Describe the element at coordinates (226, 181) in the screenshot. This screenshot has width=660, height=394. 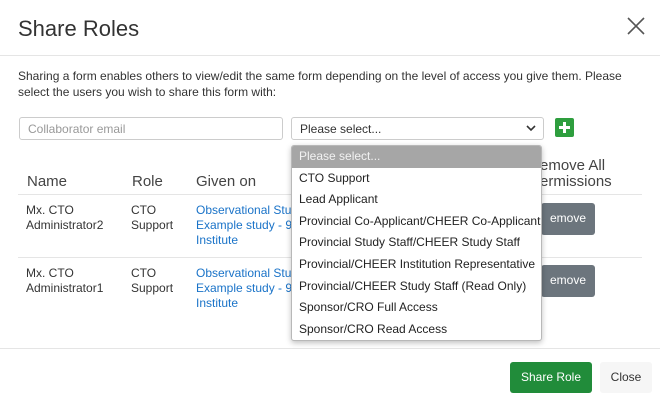
I see `header-given-on: Given on` at that location.